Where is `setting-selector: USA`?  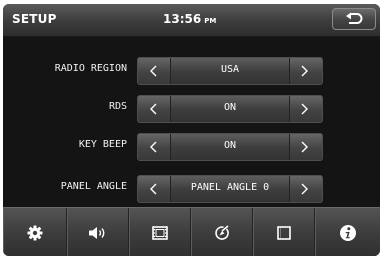 setting-selector: USA is located at coordinates (230, 71).